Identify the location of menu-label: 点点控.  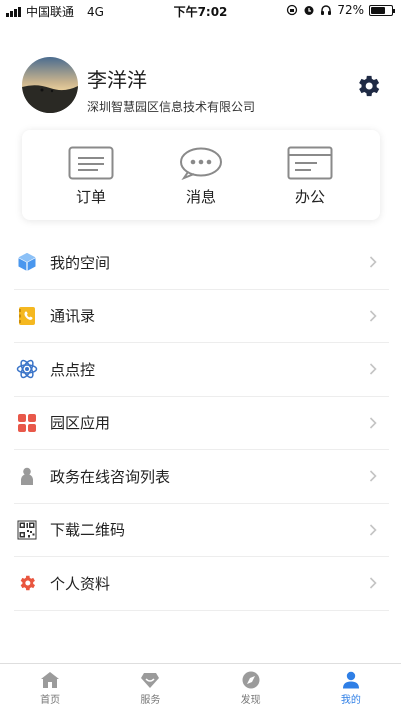
(73, 369).